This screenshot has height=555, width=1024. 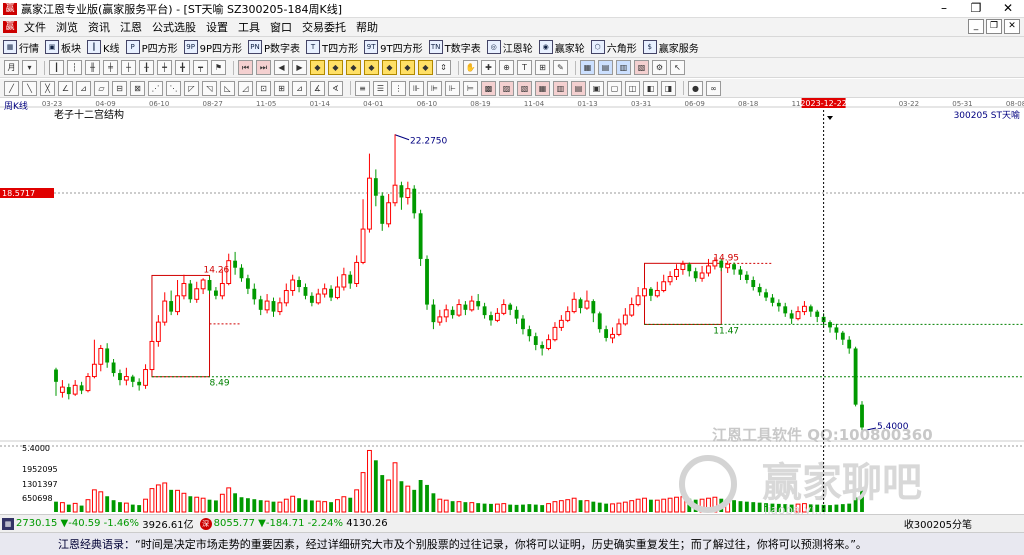 What do you see at coordinates (11, 67) in the screenshot?
I see `period-month-button: 月` at bounding box center [11, 67].